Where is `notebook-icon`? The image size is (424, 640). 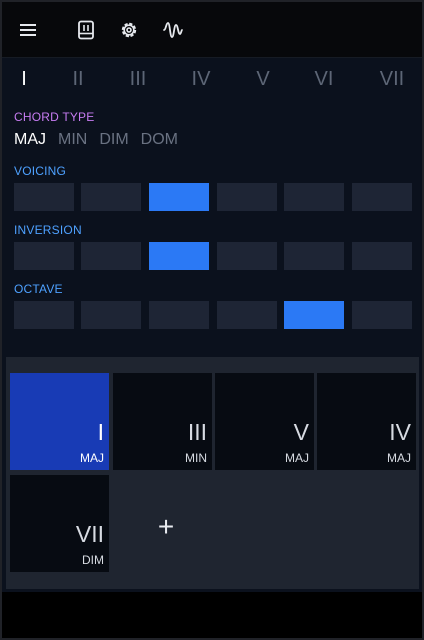
notebook-icon is located at coordinates (86, 30).